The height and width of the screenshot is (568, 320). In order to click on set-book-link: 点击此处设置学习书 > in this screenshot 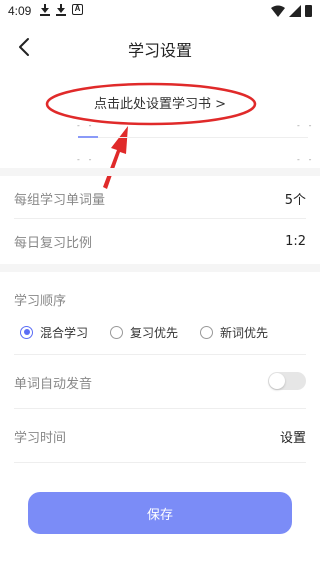, I will do `click(160, 102)`.